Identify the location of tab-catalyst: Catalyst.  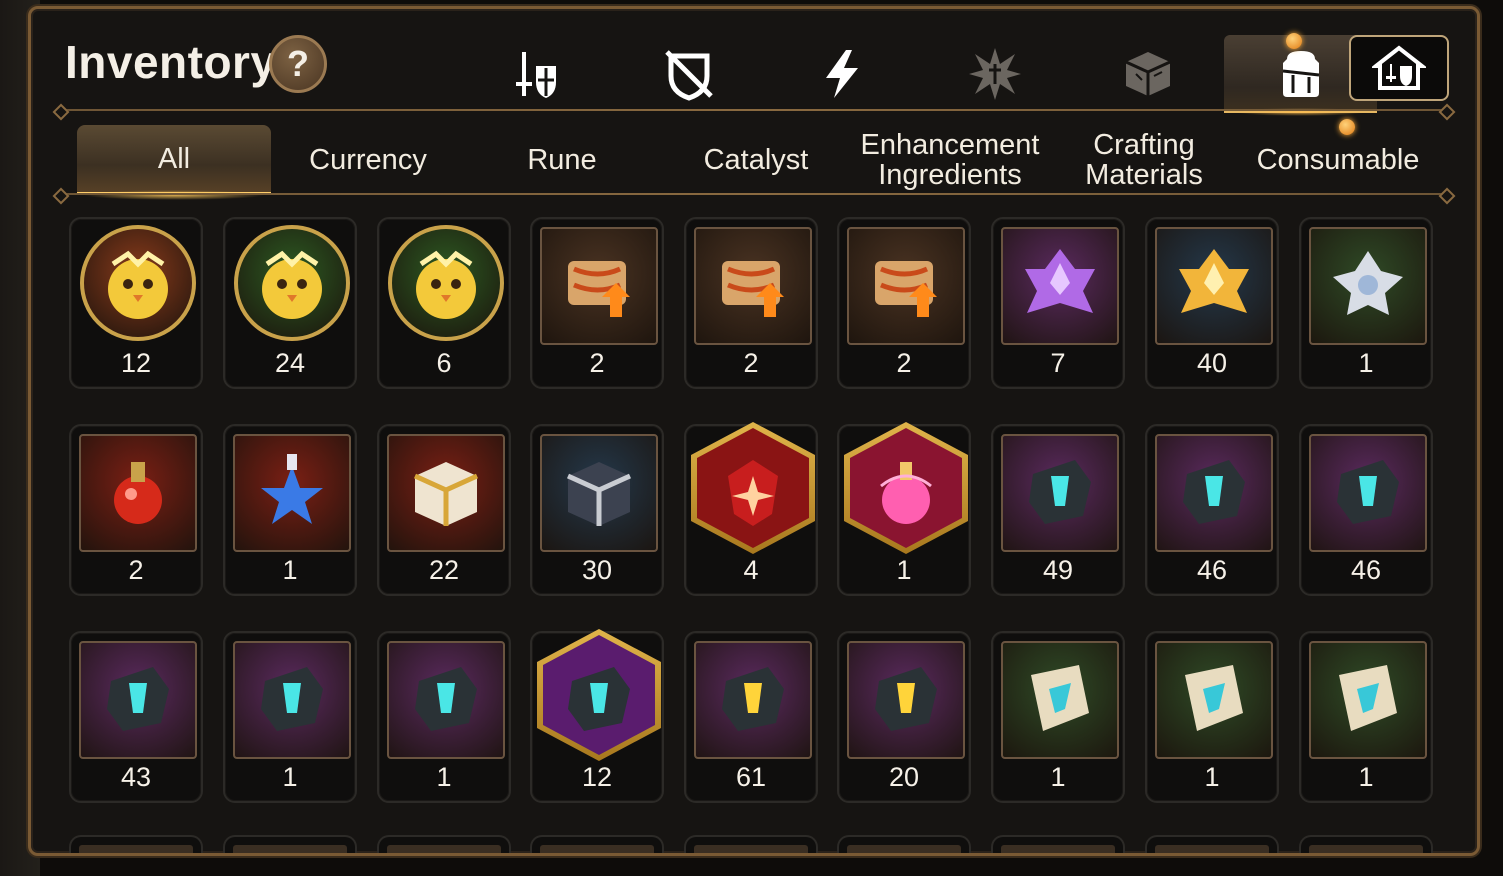
(756, 160).